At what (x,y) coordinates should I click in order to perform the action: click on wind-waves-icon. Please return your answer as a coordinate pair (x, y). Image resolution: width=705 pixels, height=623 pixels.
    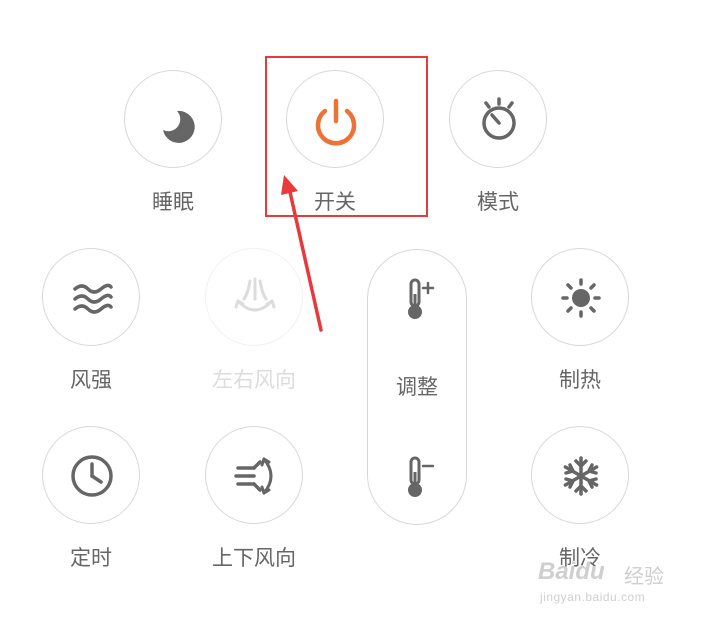
    Looking at the image, I should click on (93, 298).